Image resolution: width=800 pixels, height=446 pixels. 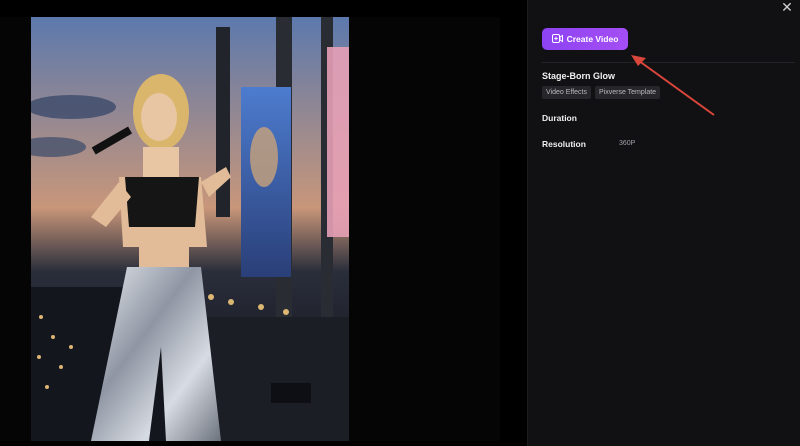 I want to click on resolution-label: Resolution, so click(x=564, y=144).